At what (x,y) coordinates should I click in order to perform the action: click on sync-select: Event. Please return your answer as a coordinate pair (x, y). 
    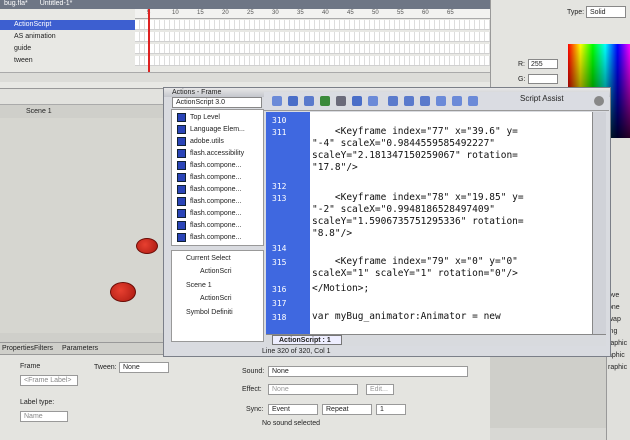
    Looking at the image, I should click on (293, 409).